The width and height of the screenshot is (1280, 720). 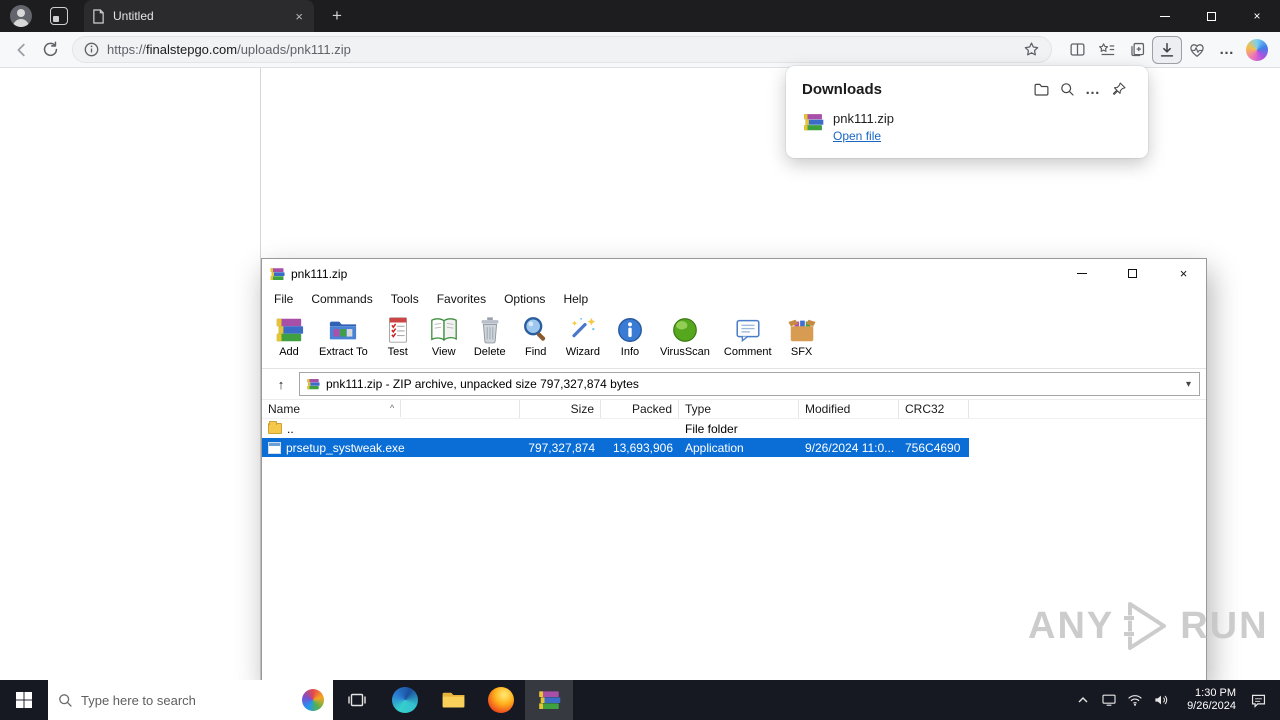 I want to click on task-view-icon, so click(x=357, y=700).